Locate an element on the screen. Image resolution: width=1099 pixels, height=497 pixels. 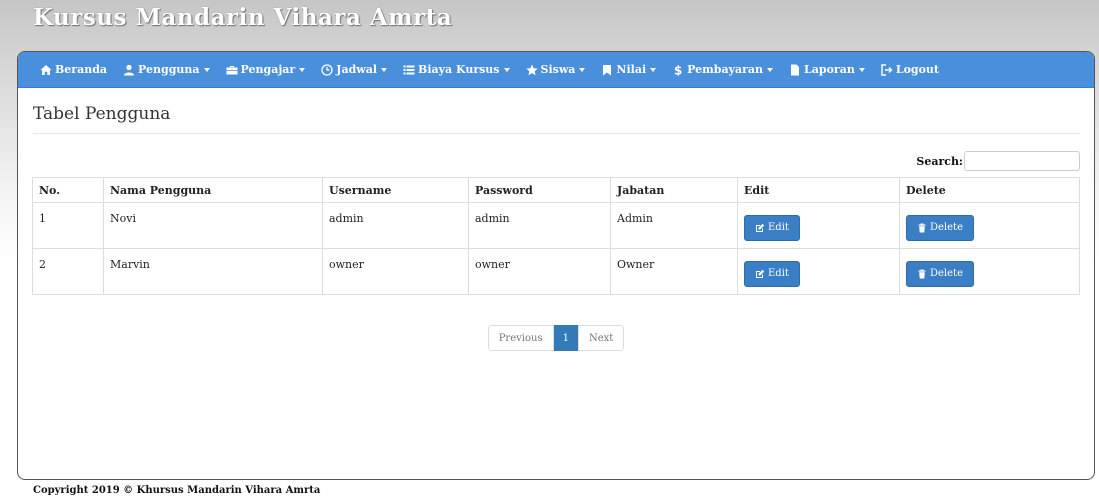
pagination-page-current: 1 is located at coordinates (565, 338).